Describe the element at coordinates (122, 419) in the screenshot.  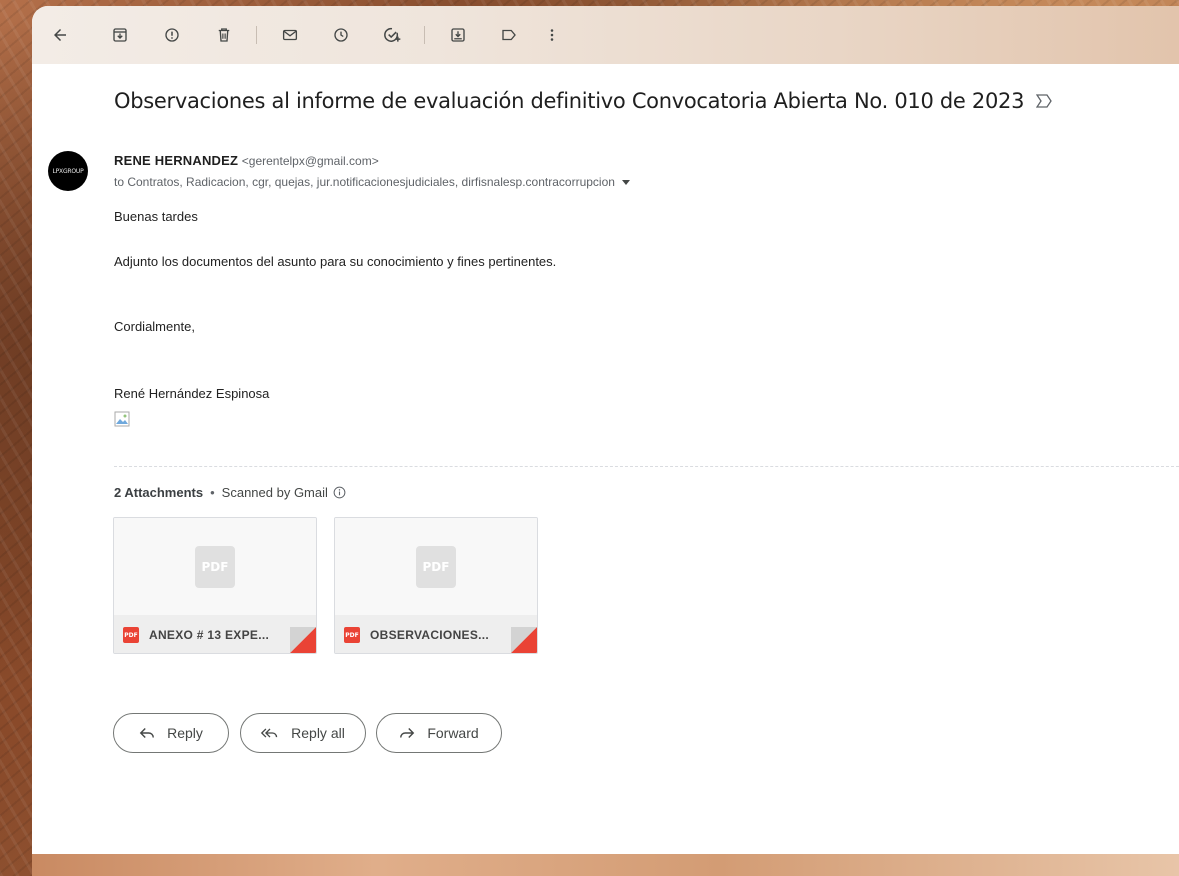
I see `broken-image-icon` at that location.